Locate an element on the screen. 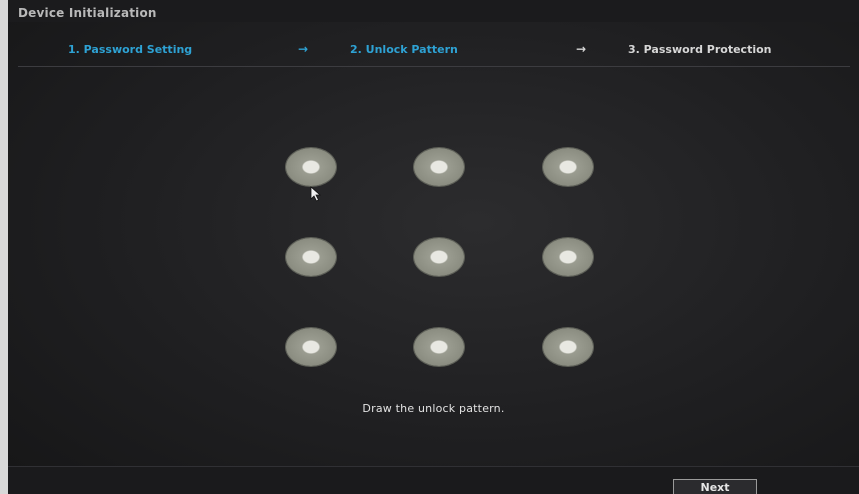  mouse-pointer-icon is located at coordinates (316, 194).